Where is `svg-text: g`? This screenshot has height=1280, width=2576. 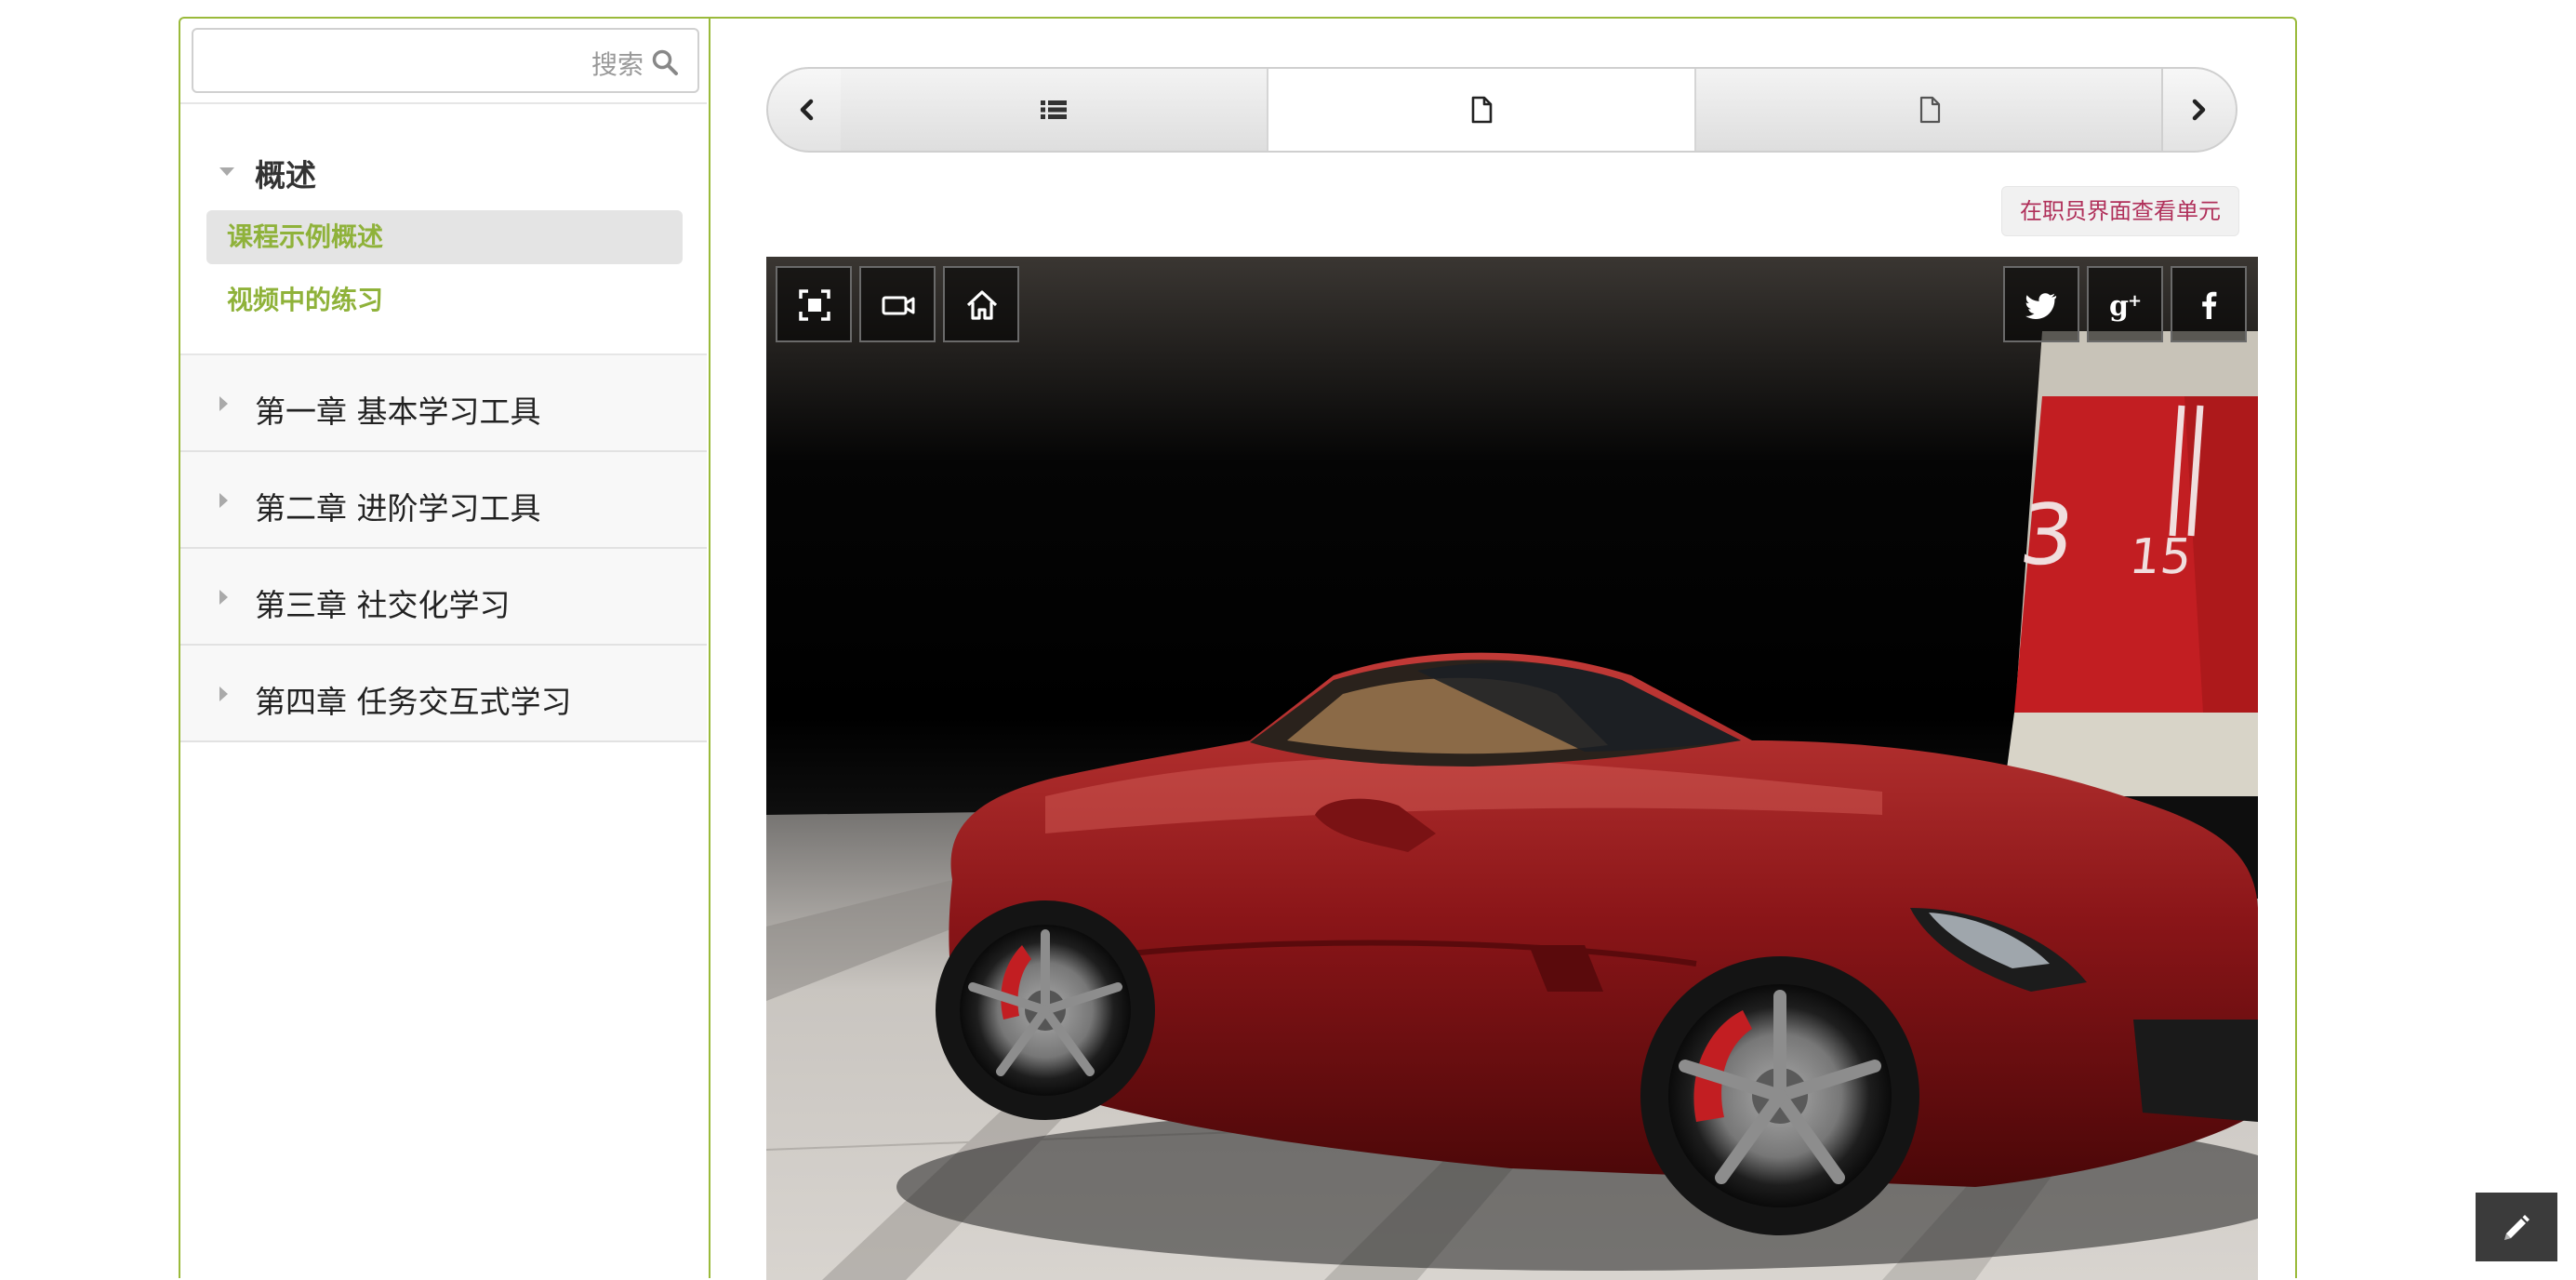
svg-text: g is located at coordinates (2119, 306).